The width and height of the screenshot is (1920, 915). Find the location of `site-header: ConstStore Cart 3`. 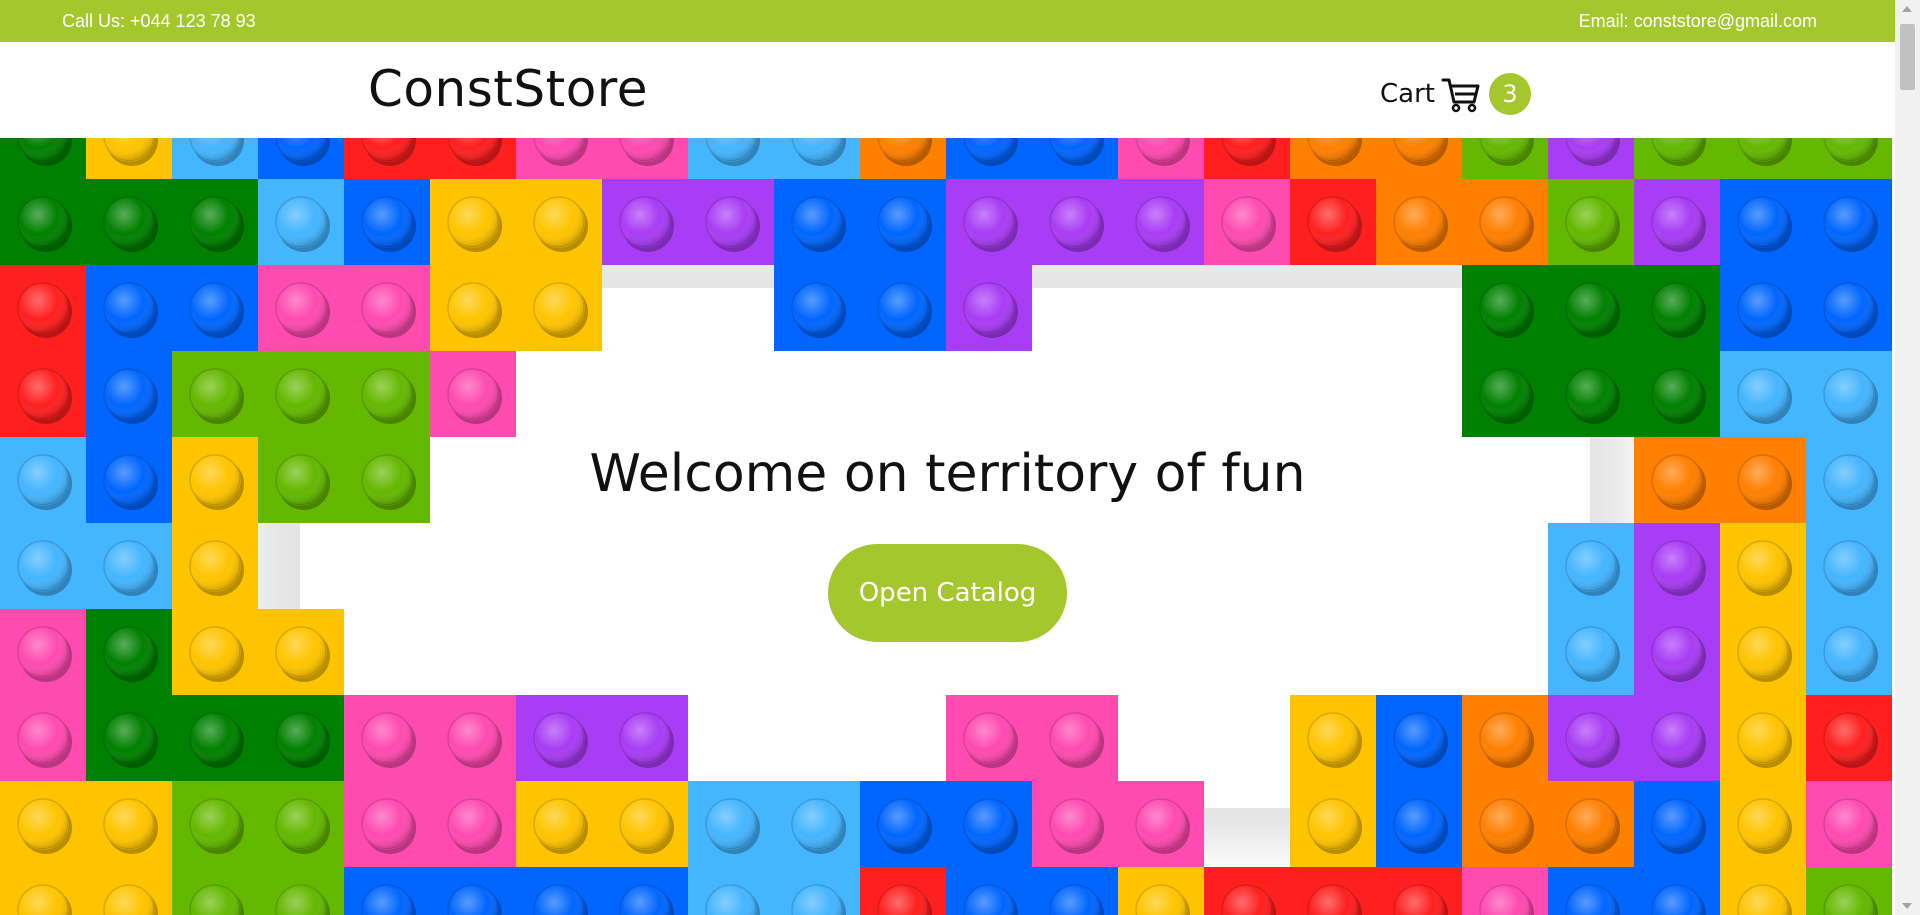

site-header: ConstStore Cart 3 is located at coordinates (947, 90).